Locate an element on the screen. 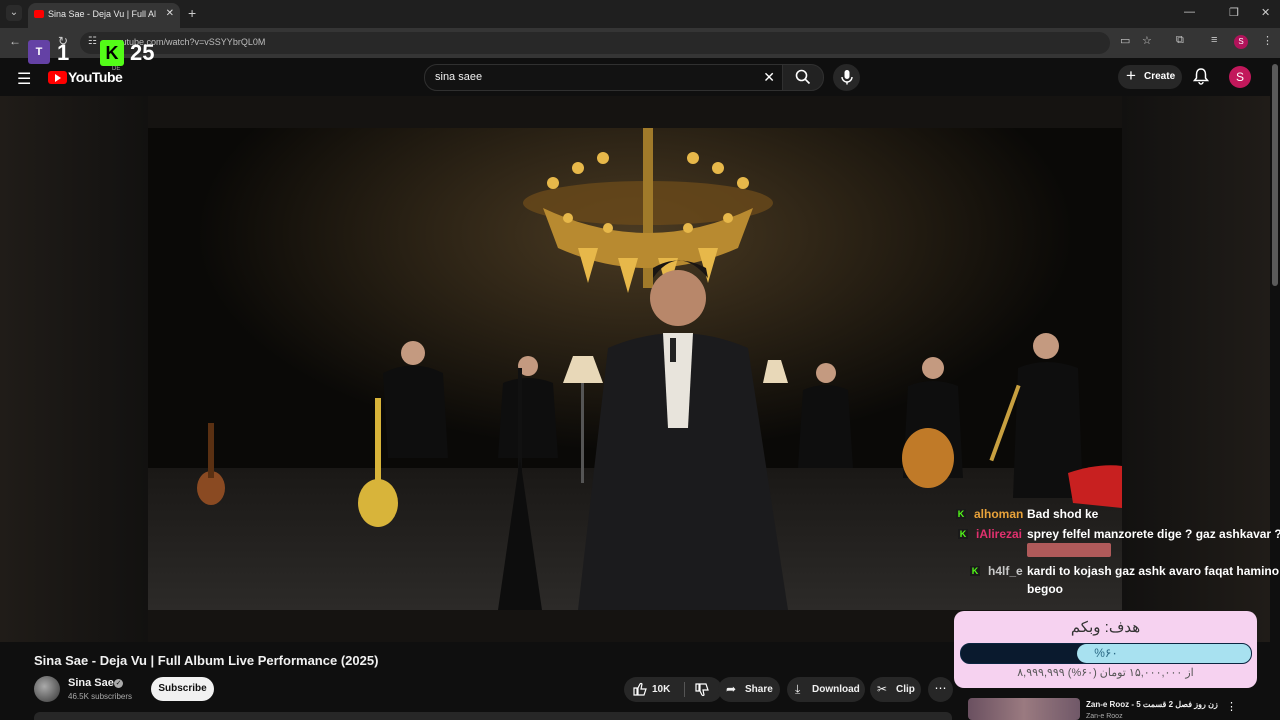 The width and height of the screenshot is (1280, 720). recommendation-more-icon: ⋮ is located at coordinates (1231, 706).